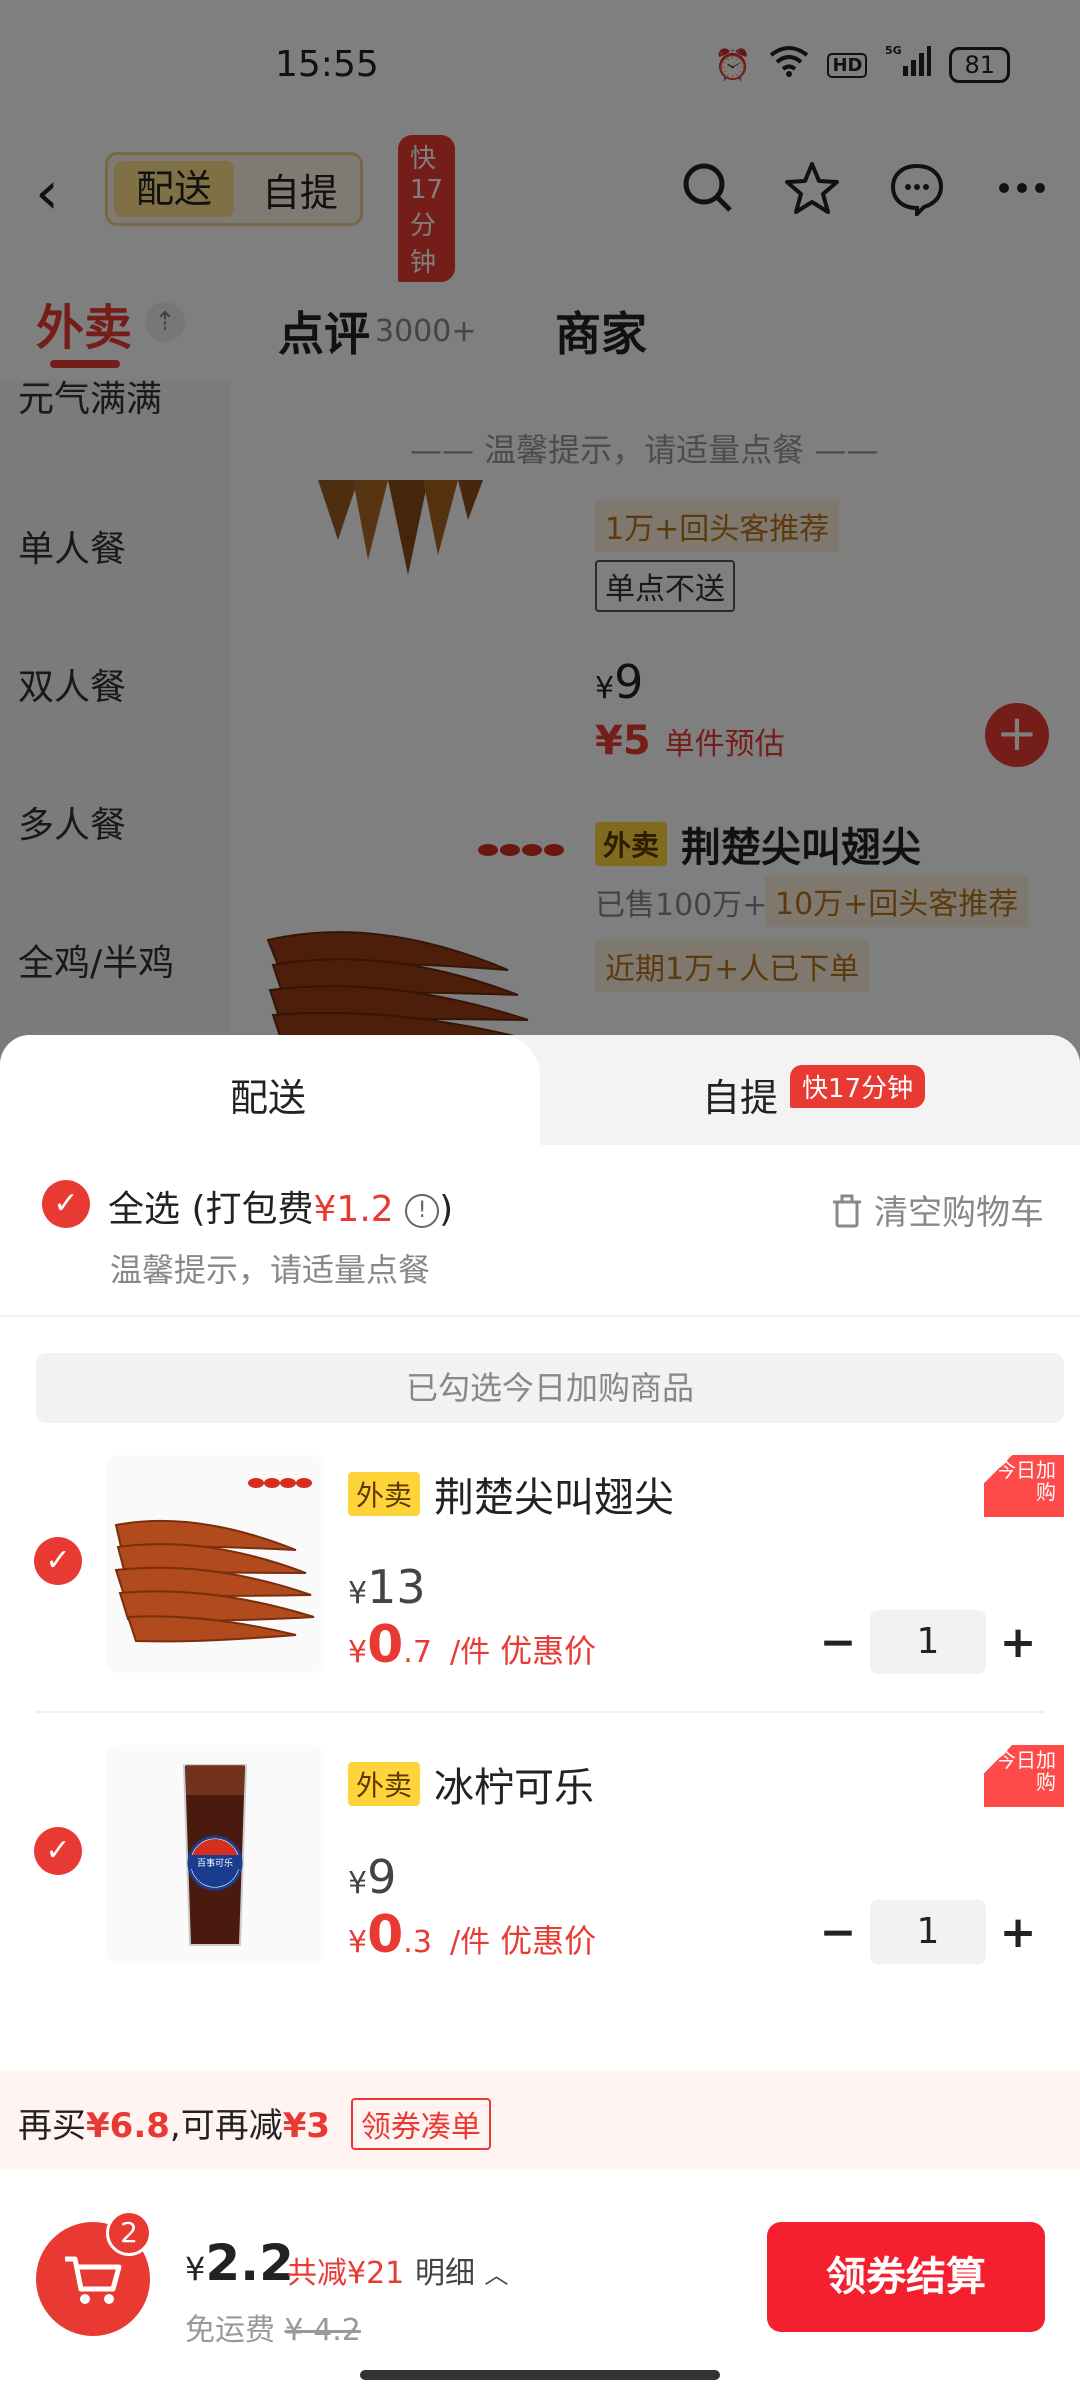 This screenshot has height=2400, width=1080. What do you see at coordinates (540, 2120) in the screenshot?
I see `promo-bar: 再买¥6.8,可再减¥3 领券凑单` at bounding box center [540, 2120].